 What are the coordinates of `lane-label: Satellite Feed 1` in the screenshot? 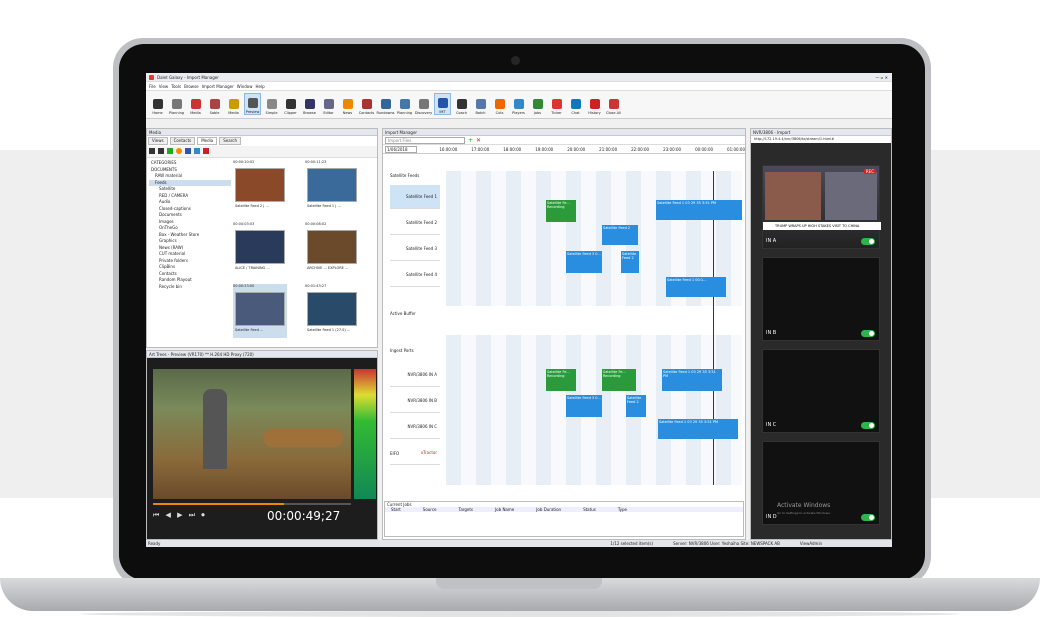 It's located at (415, 197).